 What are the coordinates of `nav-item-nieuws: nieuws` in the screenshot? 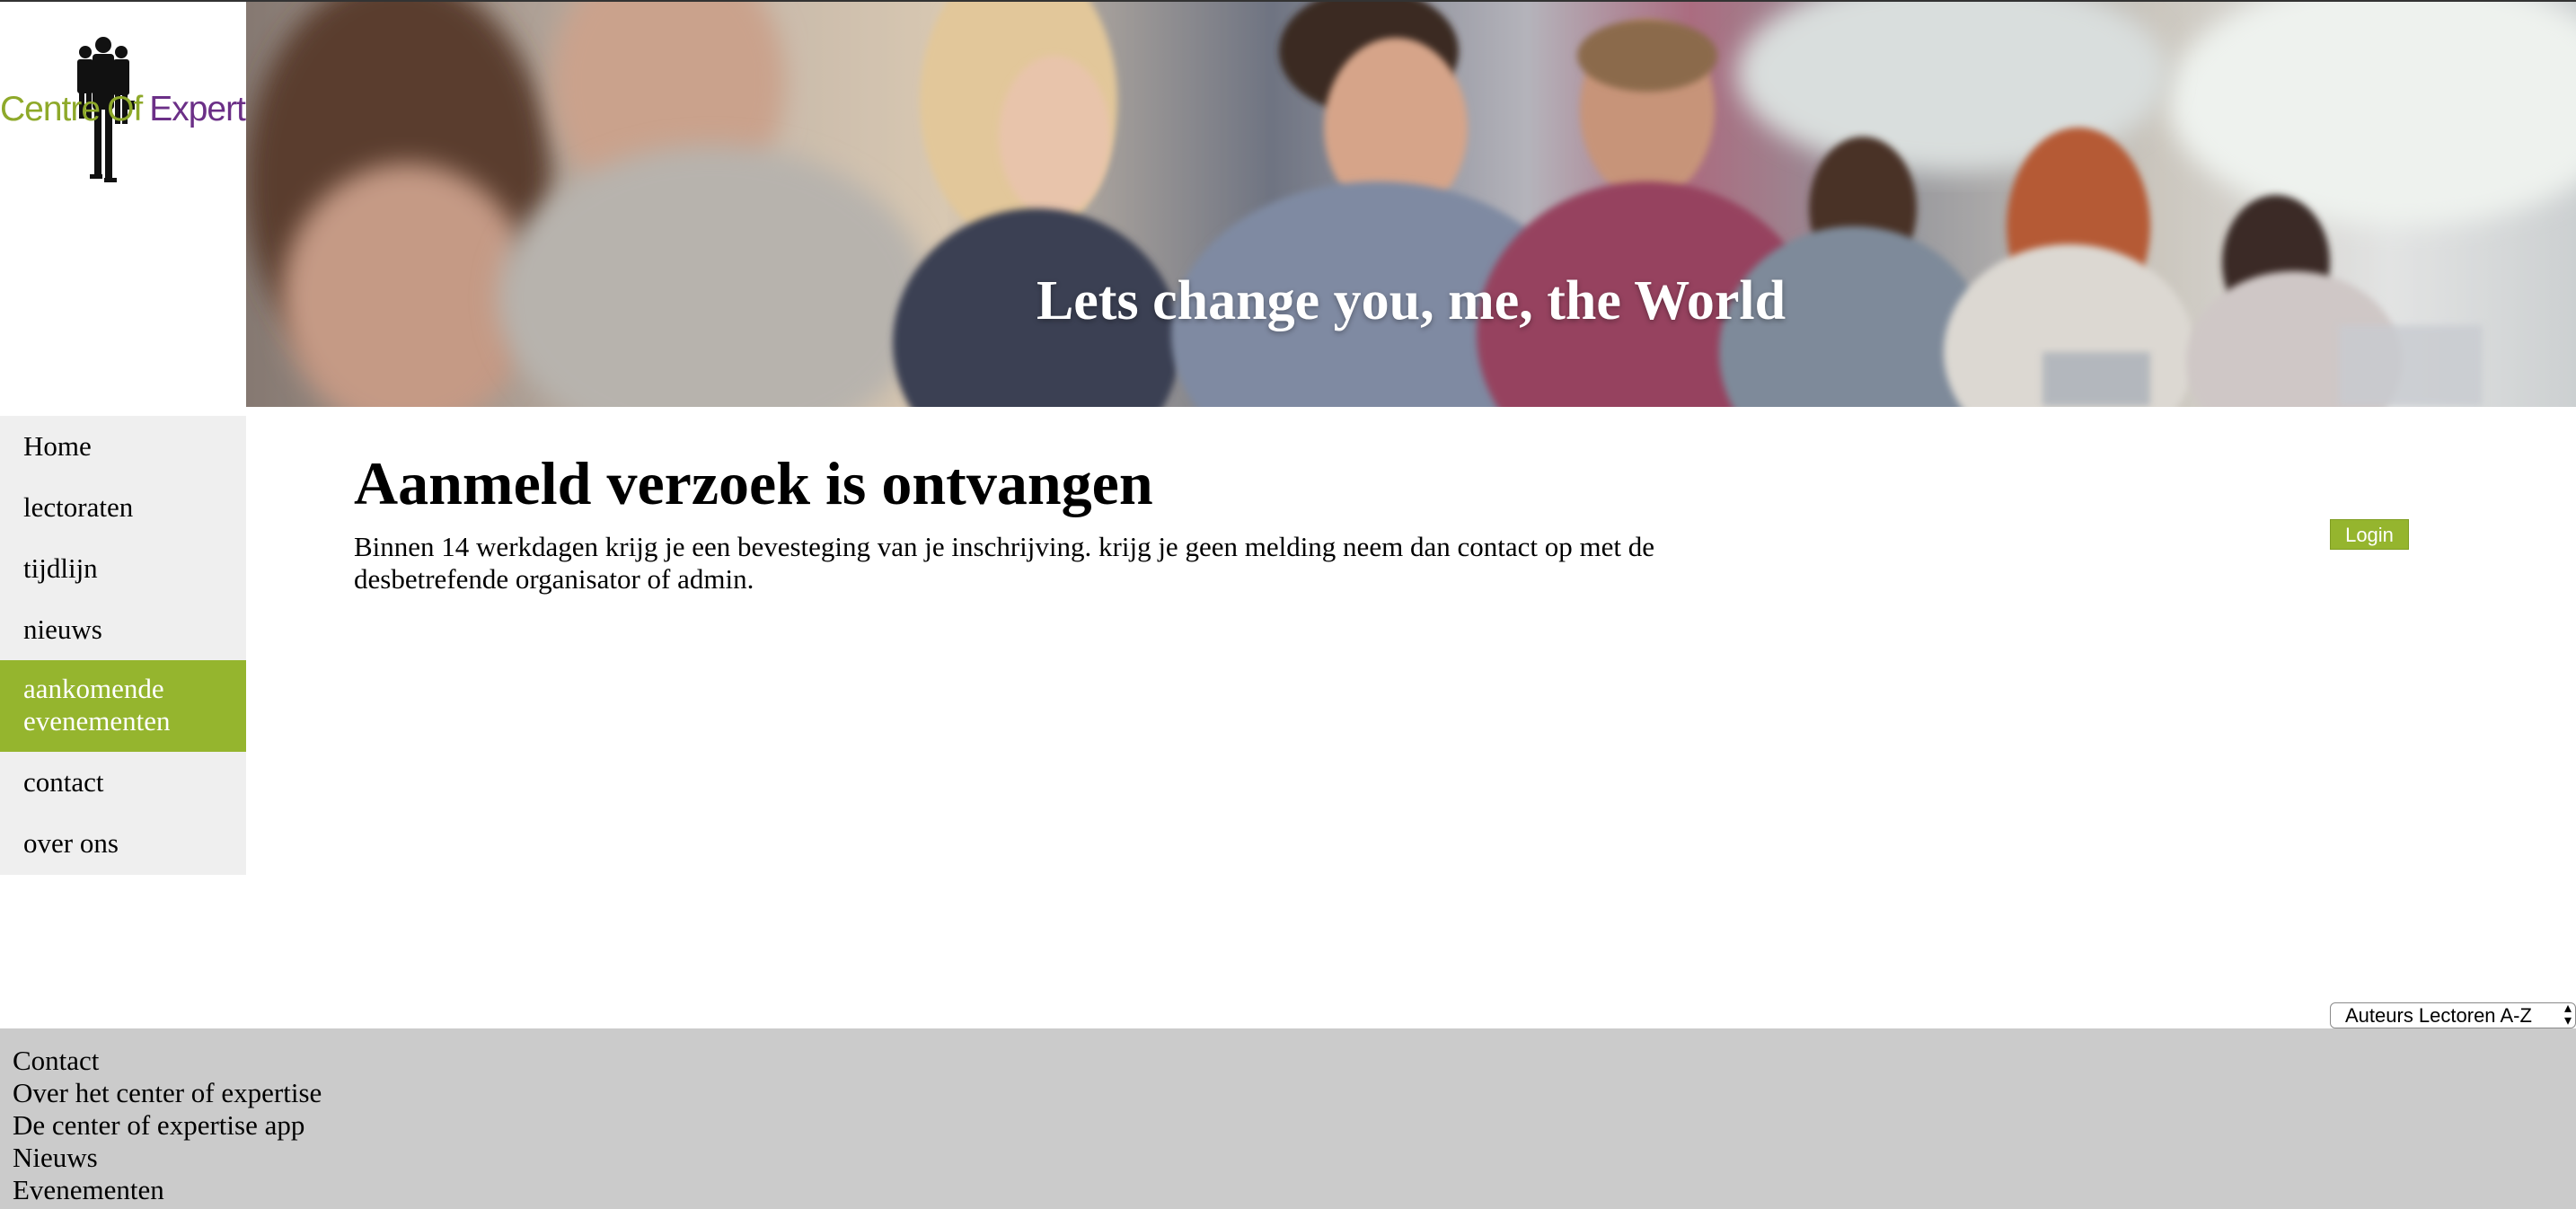 It's located at (123, 630).